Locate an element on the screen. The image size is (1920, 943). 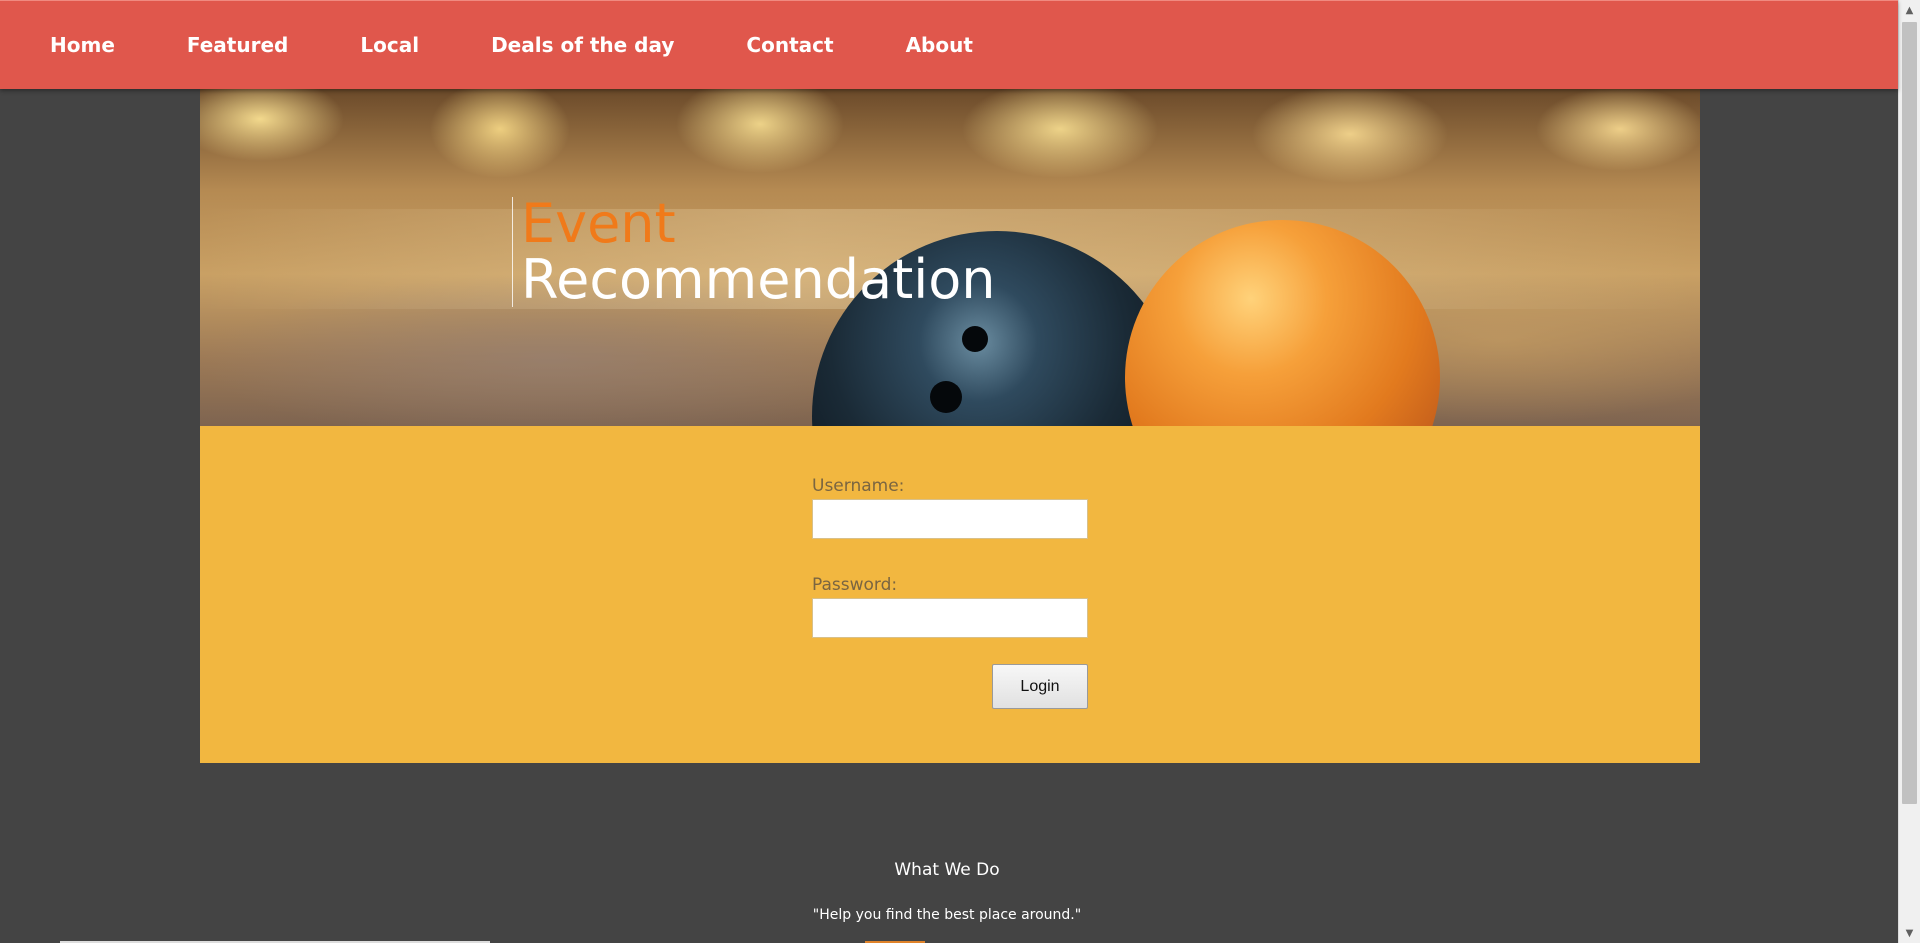
login-form: Username: Password: Login is located at coordinates (950, 592).